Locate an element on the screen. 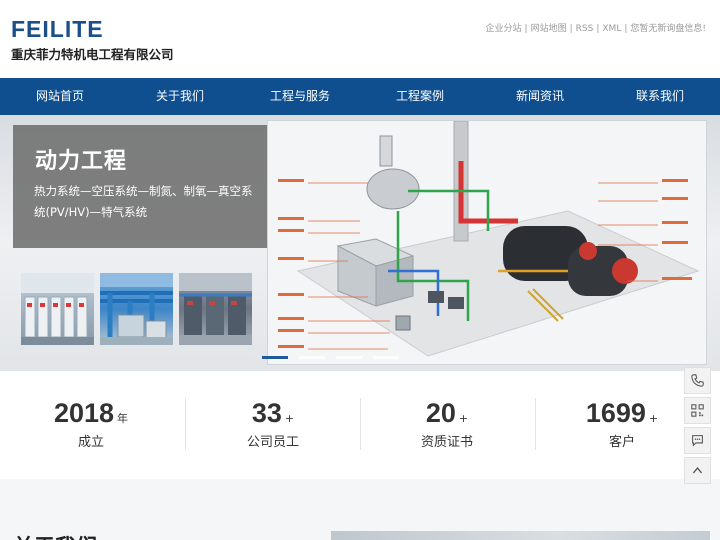 This screenshot has height=540, width=720. nav-item-home: 网站首页 is located at coordinates (60, 96).